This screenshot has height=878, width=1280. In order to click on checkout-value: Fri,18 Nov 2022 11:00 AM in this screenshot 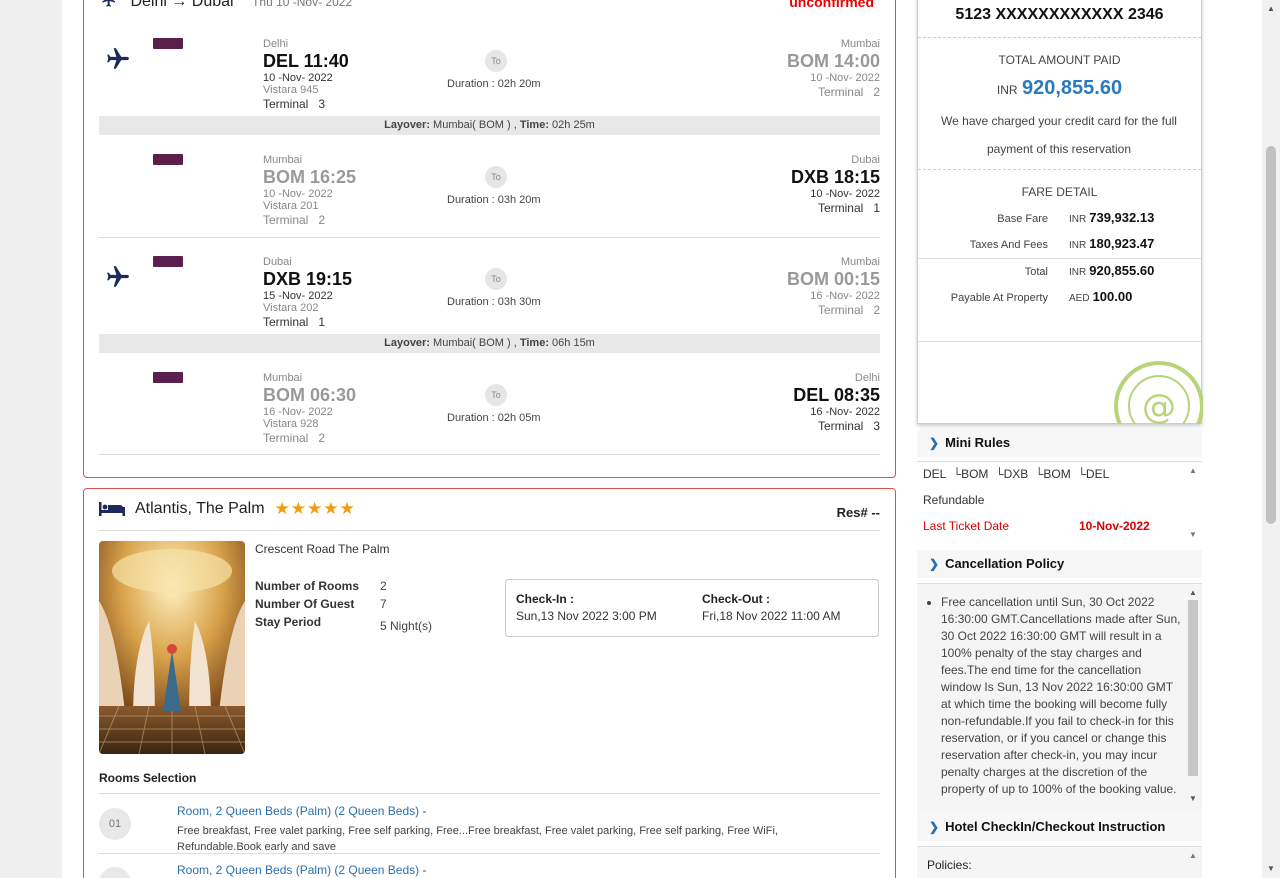, I will do `click(771, 616)`.